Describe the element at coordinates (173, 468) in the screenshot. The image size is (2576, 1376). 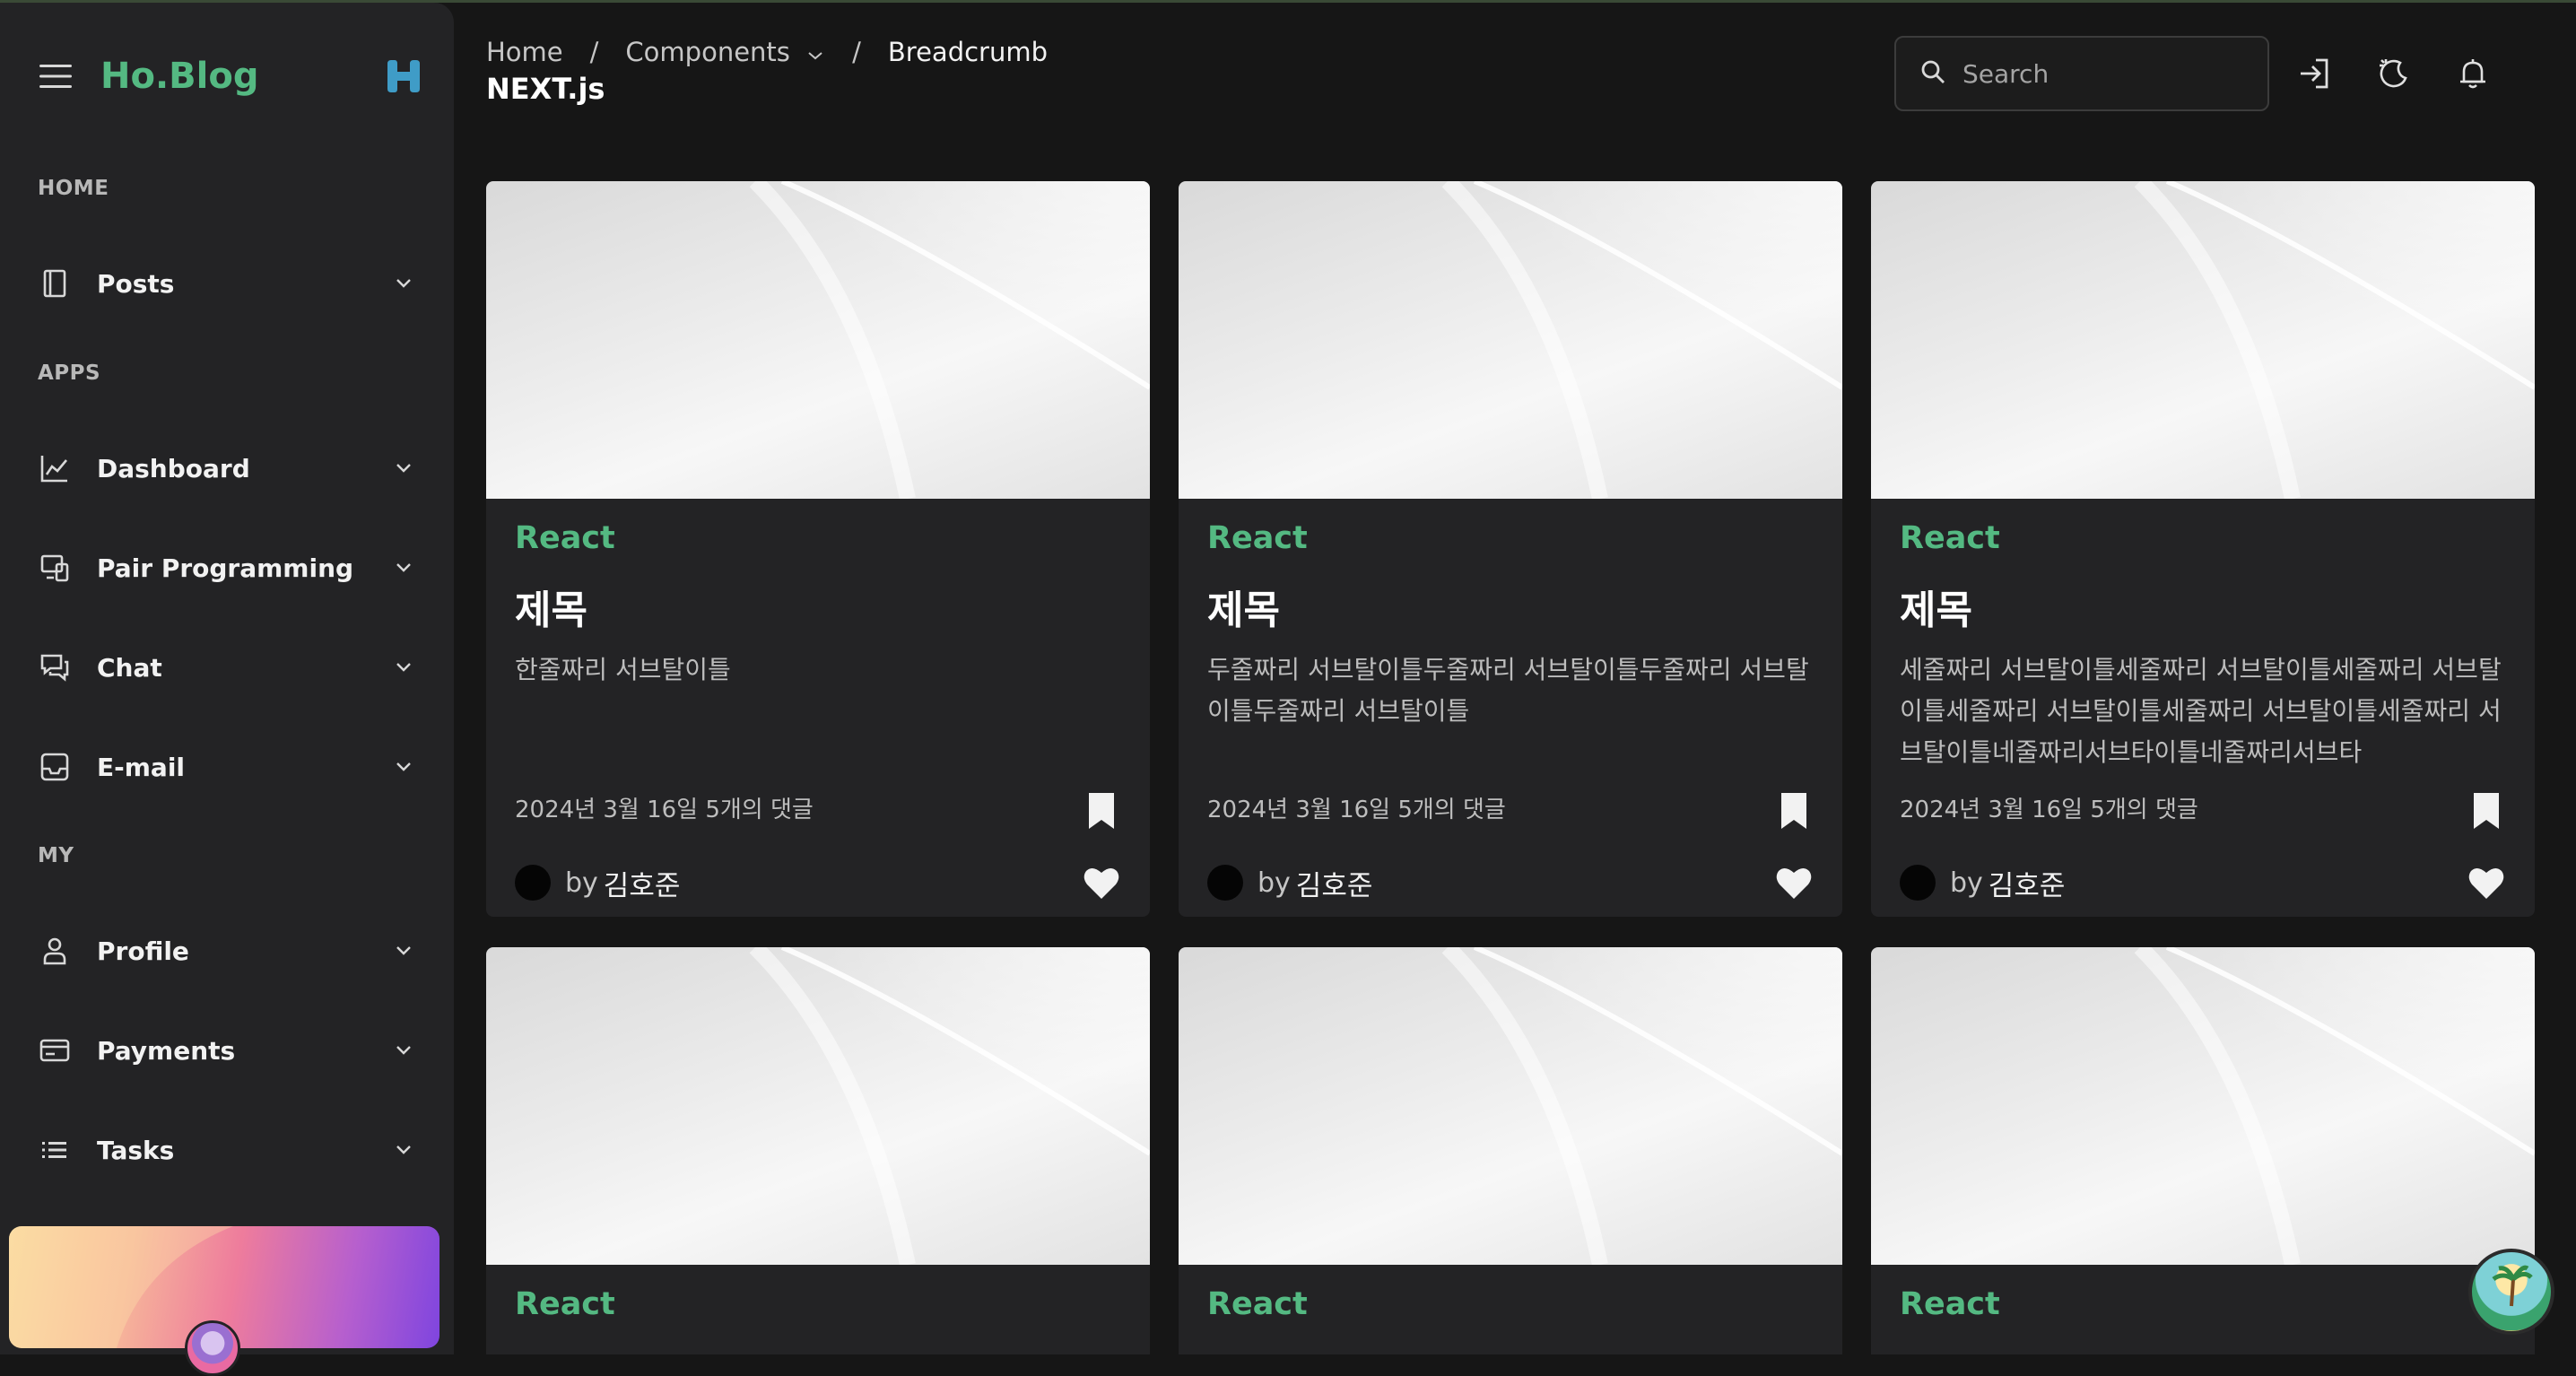
I see `sidebar-item-label: Dashboard` at that location.